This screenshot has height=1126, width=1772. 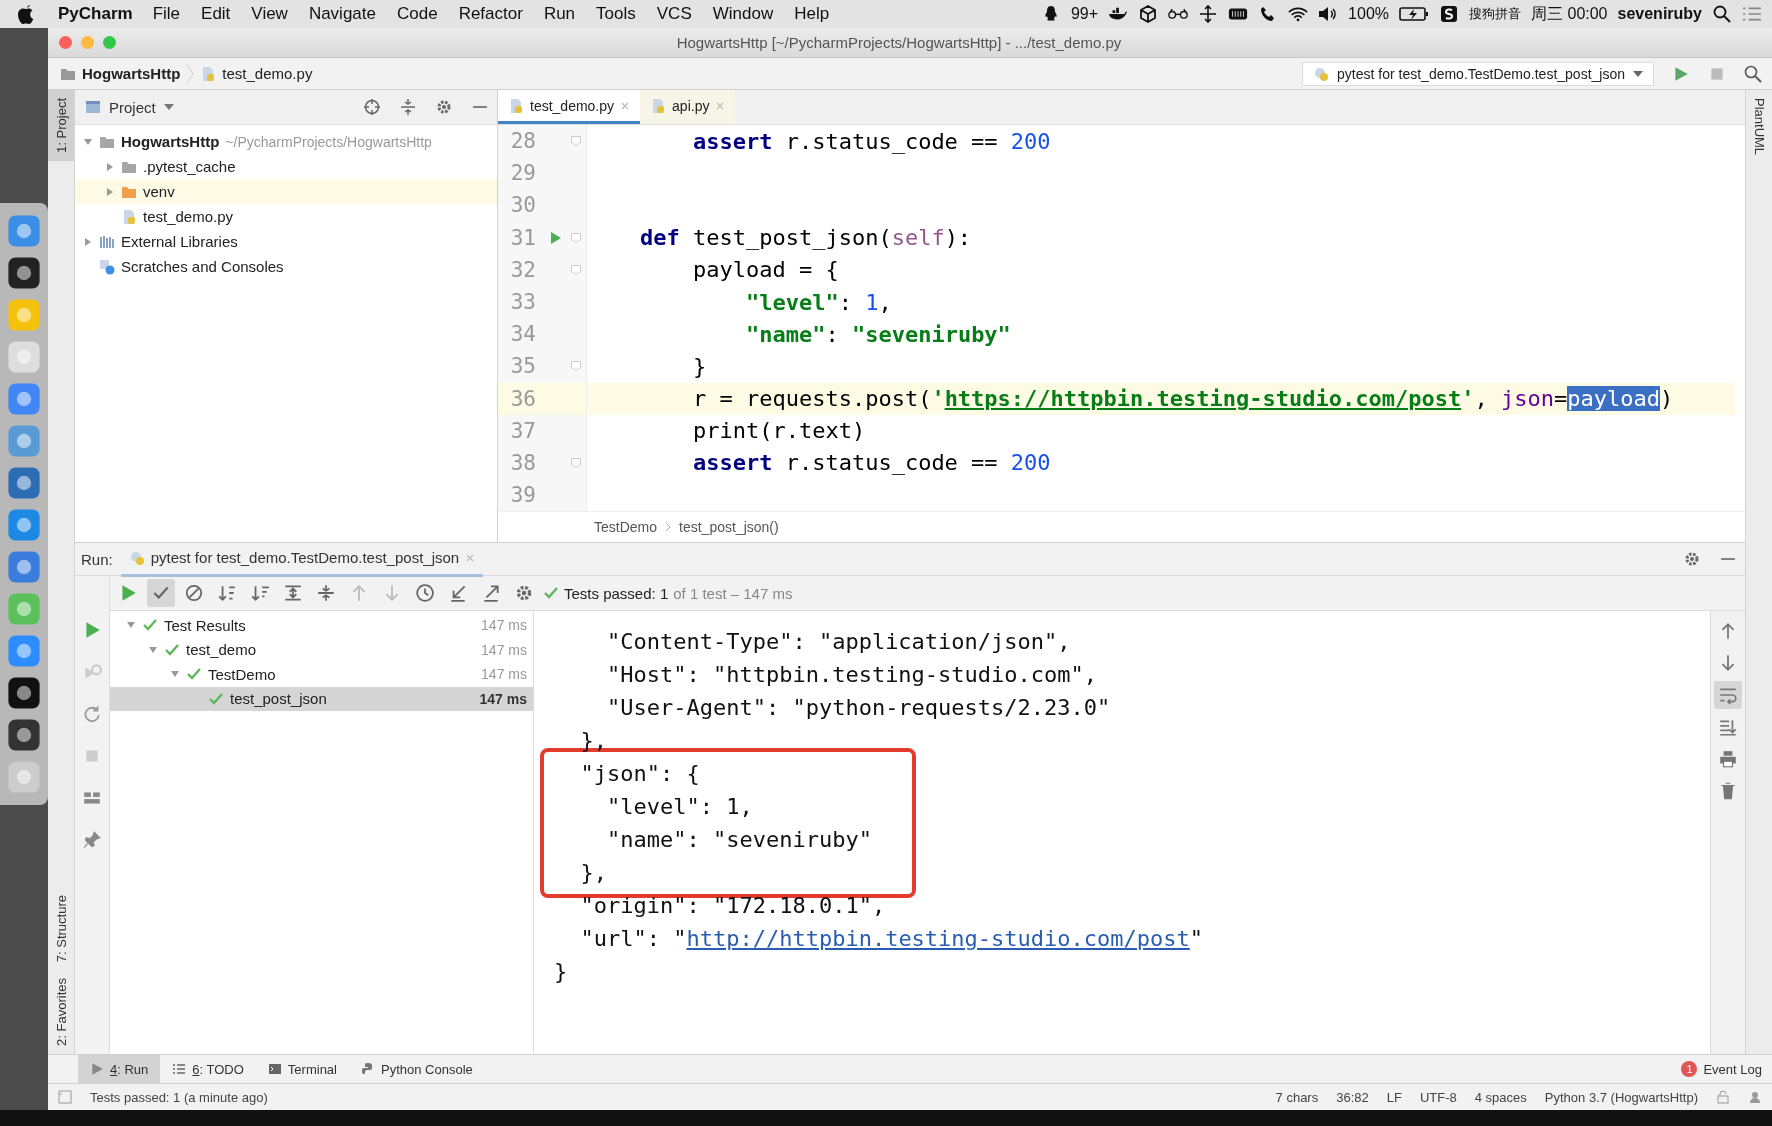 What do you see at coordinates (179, 241) in the screenshot?
I see `tree-item-label: External Libraries` at bounding box center [179, 241].